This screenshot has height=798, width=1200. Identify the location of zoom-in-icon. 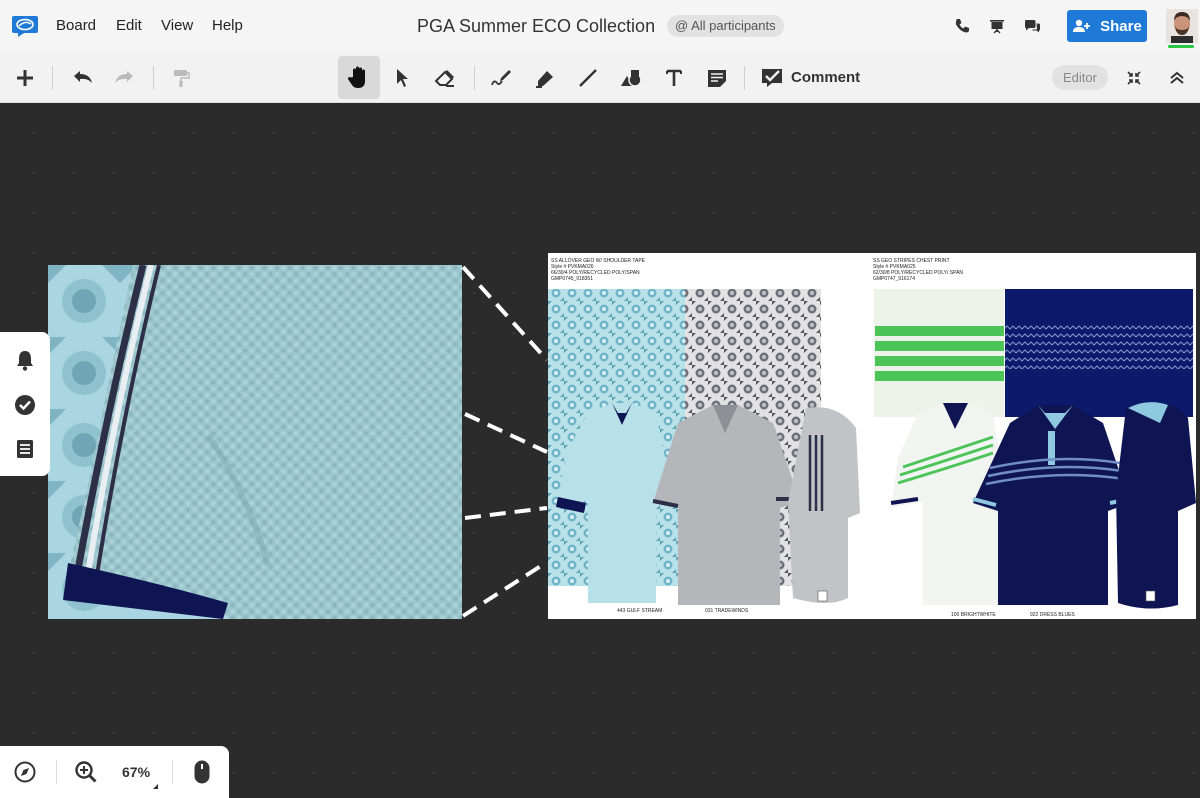
(86, 774).